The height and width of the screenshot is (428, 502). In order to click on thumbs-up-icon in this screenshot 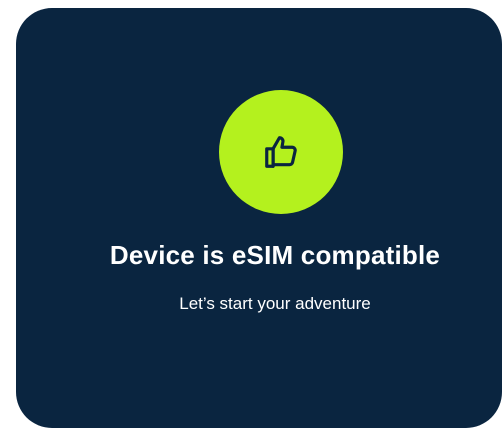, I will do `click(281, 152)`.